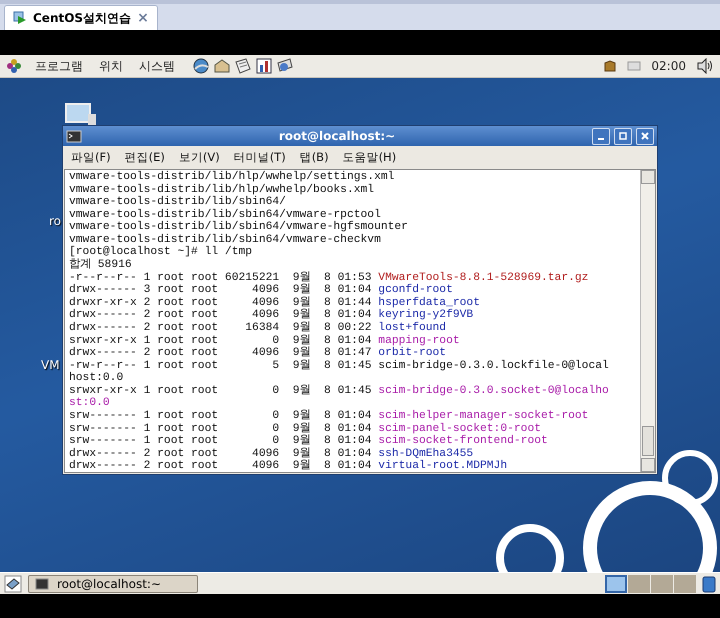  Describe the element at coordinates (369, 157) in the screenshot. I see `menu-item: 도움말(H)` at that location.